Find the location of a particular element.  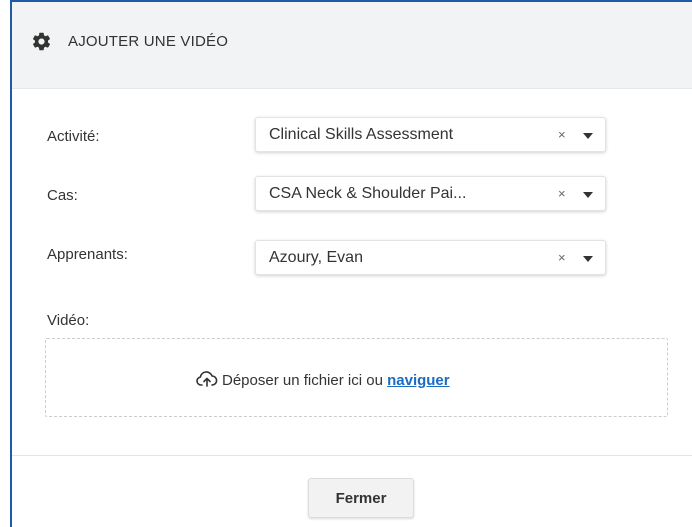

cloud-upload-icon is located at coordinates (207, 379).